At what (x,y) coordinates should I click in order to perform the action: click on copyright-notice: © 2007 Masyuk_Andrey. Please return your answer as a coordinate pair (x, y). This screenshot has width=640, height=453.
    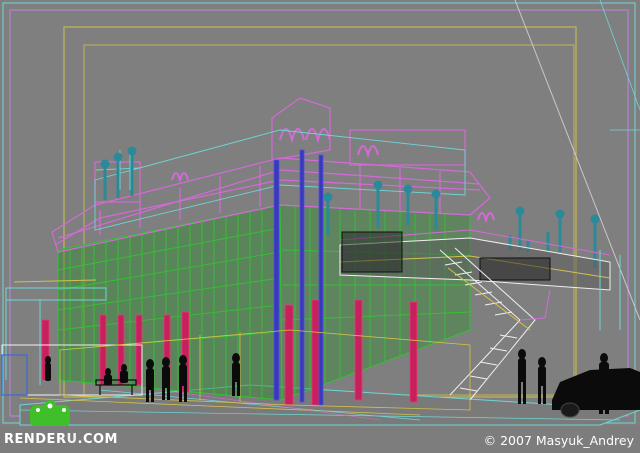
    Looking at the image, I should click on (558, 440).